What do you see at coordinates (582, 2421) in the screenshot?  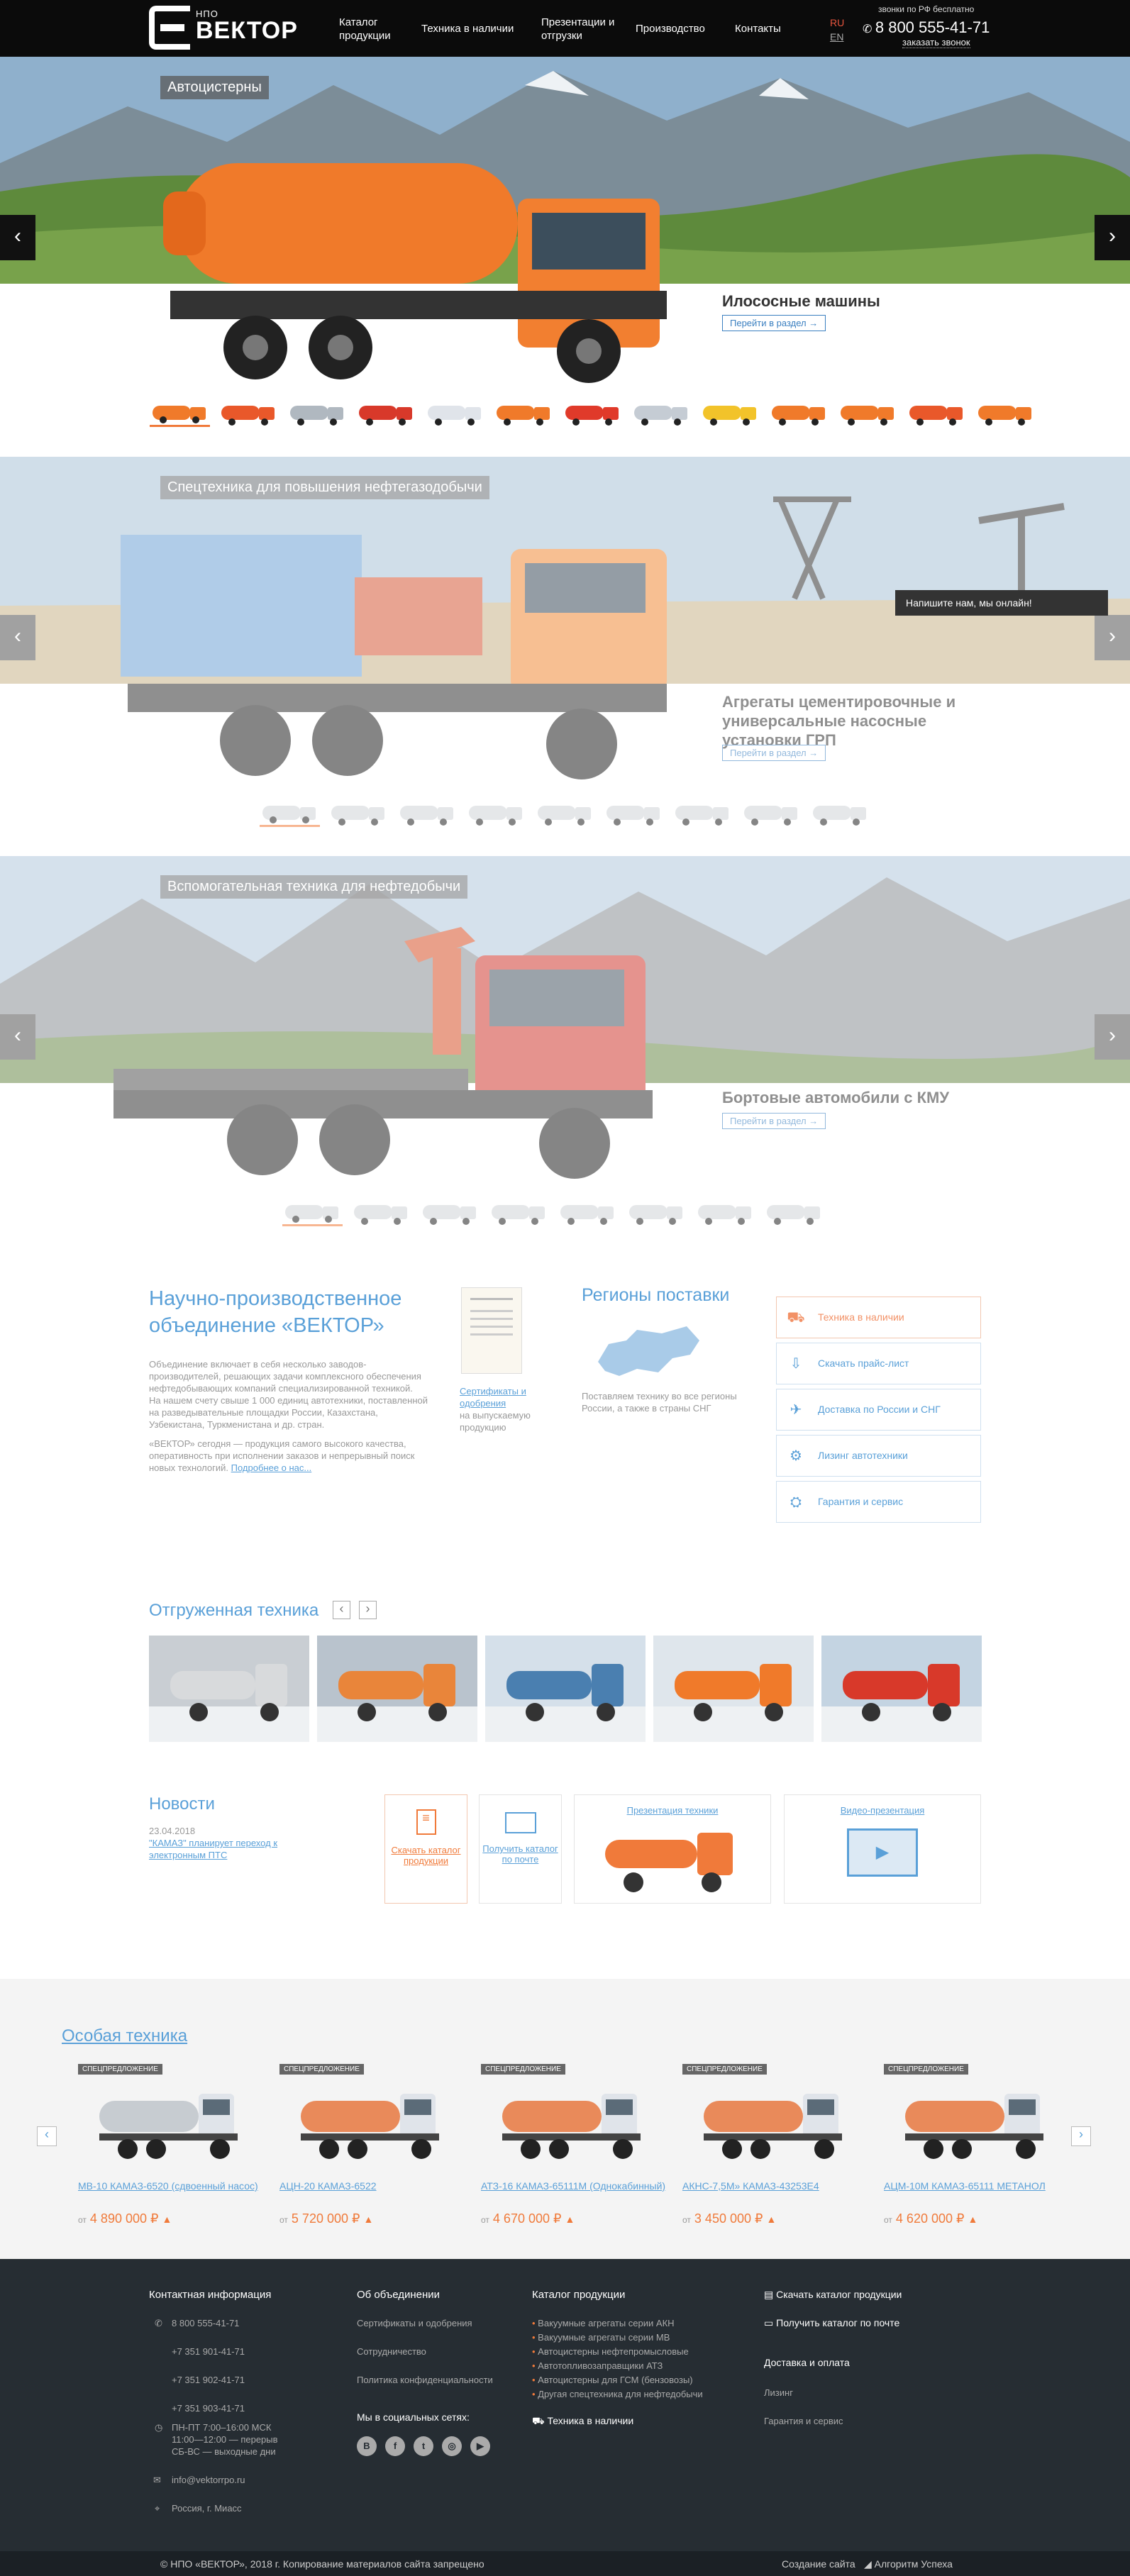 I see `footer-stock-link: ⛟ Техника в наличии` at bounding box center [582, 2421].